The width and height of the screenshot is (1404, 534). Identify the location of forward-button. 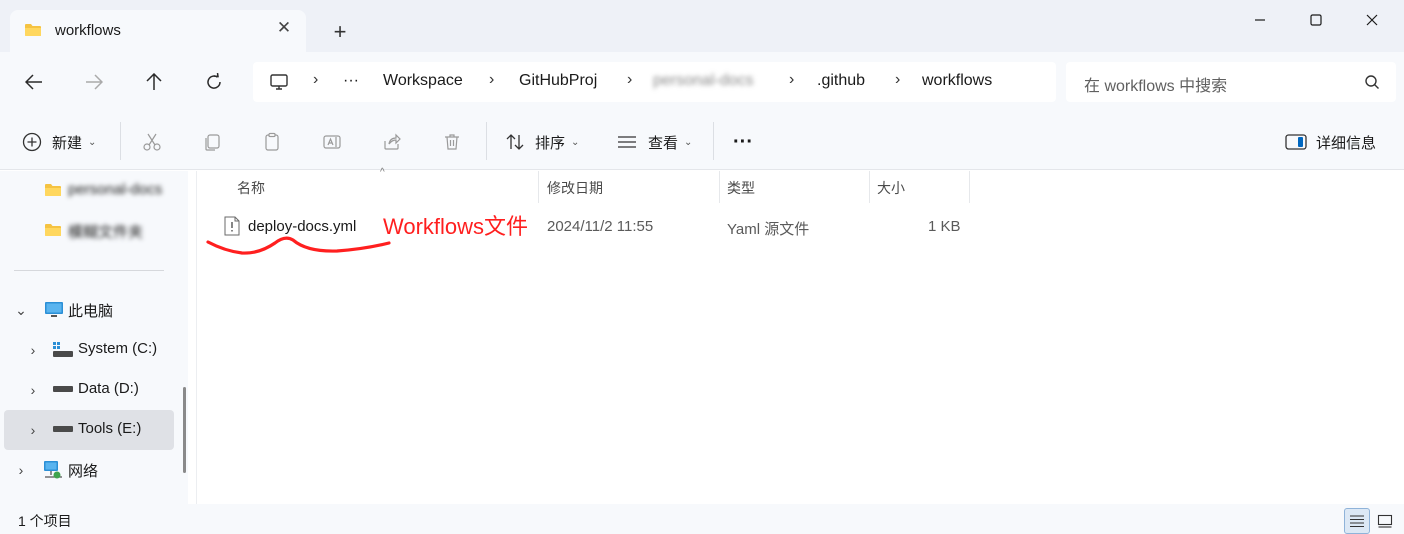
(94, 82).